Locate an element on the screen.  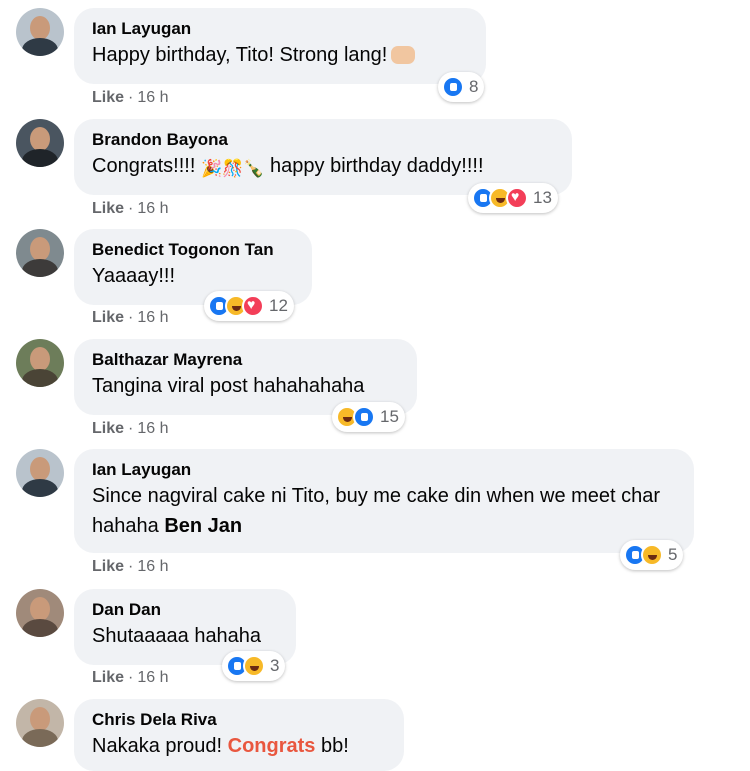
reaction-count: 13 is located at coordinates (542, 197).